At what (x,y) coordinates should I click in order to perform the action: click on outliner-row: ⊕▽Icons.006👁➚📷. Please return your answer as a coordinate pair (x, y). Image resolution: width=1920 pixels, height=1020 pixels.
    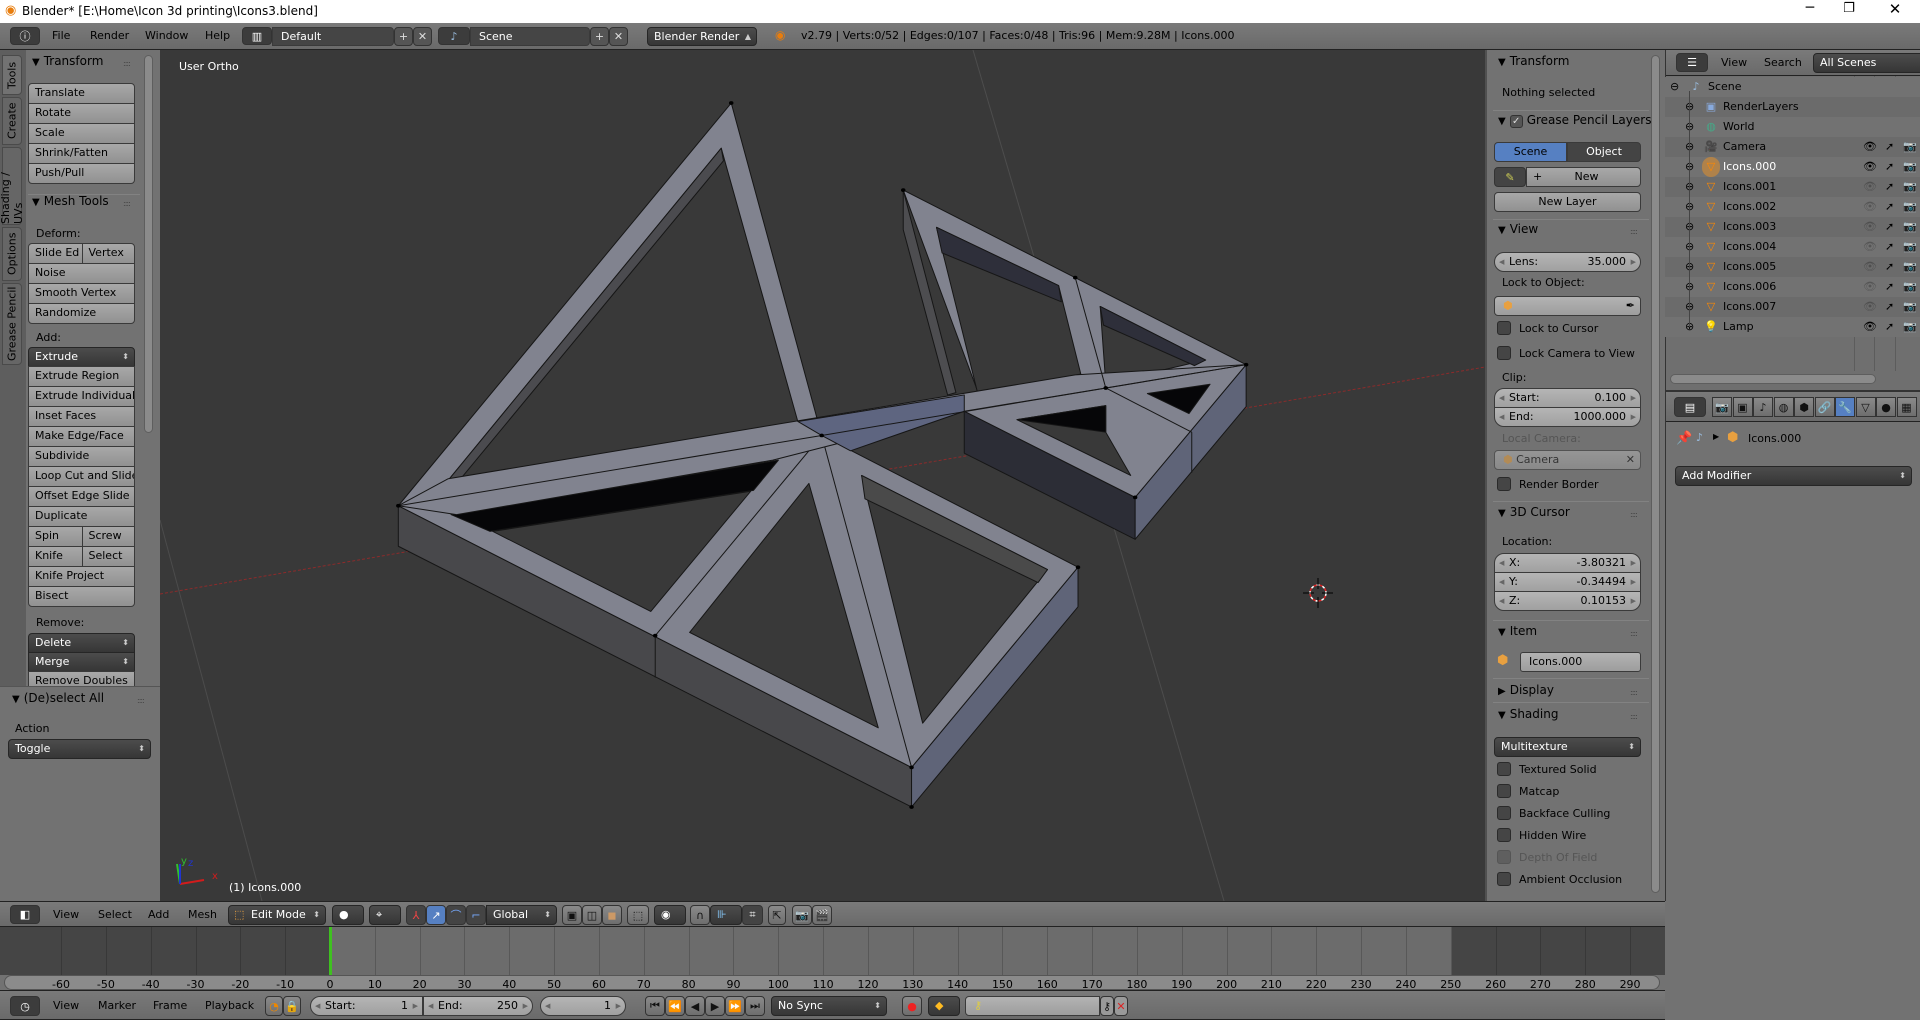
    Looking at the image, I should click on (1792, 282).